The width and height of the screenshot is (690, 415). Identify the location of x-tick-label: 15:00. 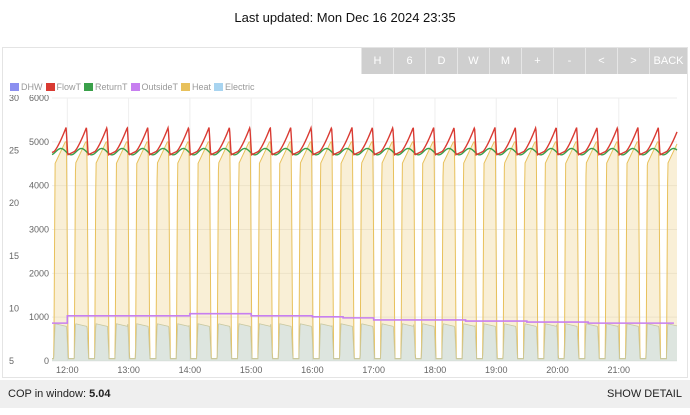
(251, 370).